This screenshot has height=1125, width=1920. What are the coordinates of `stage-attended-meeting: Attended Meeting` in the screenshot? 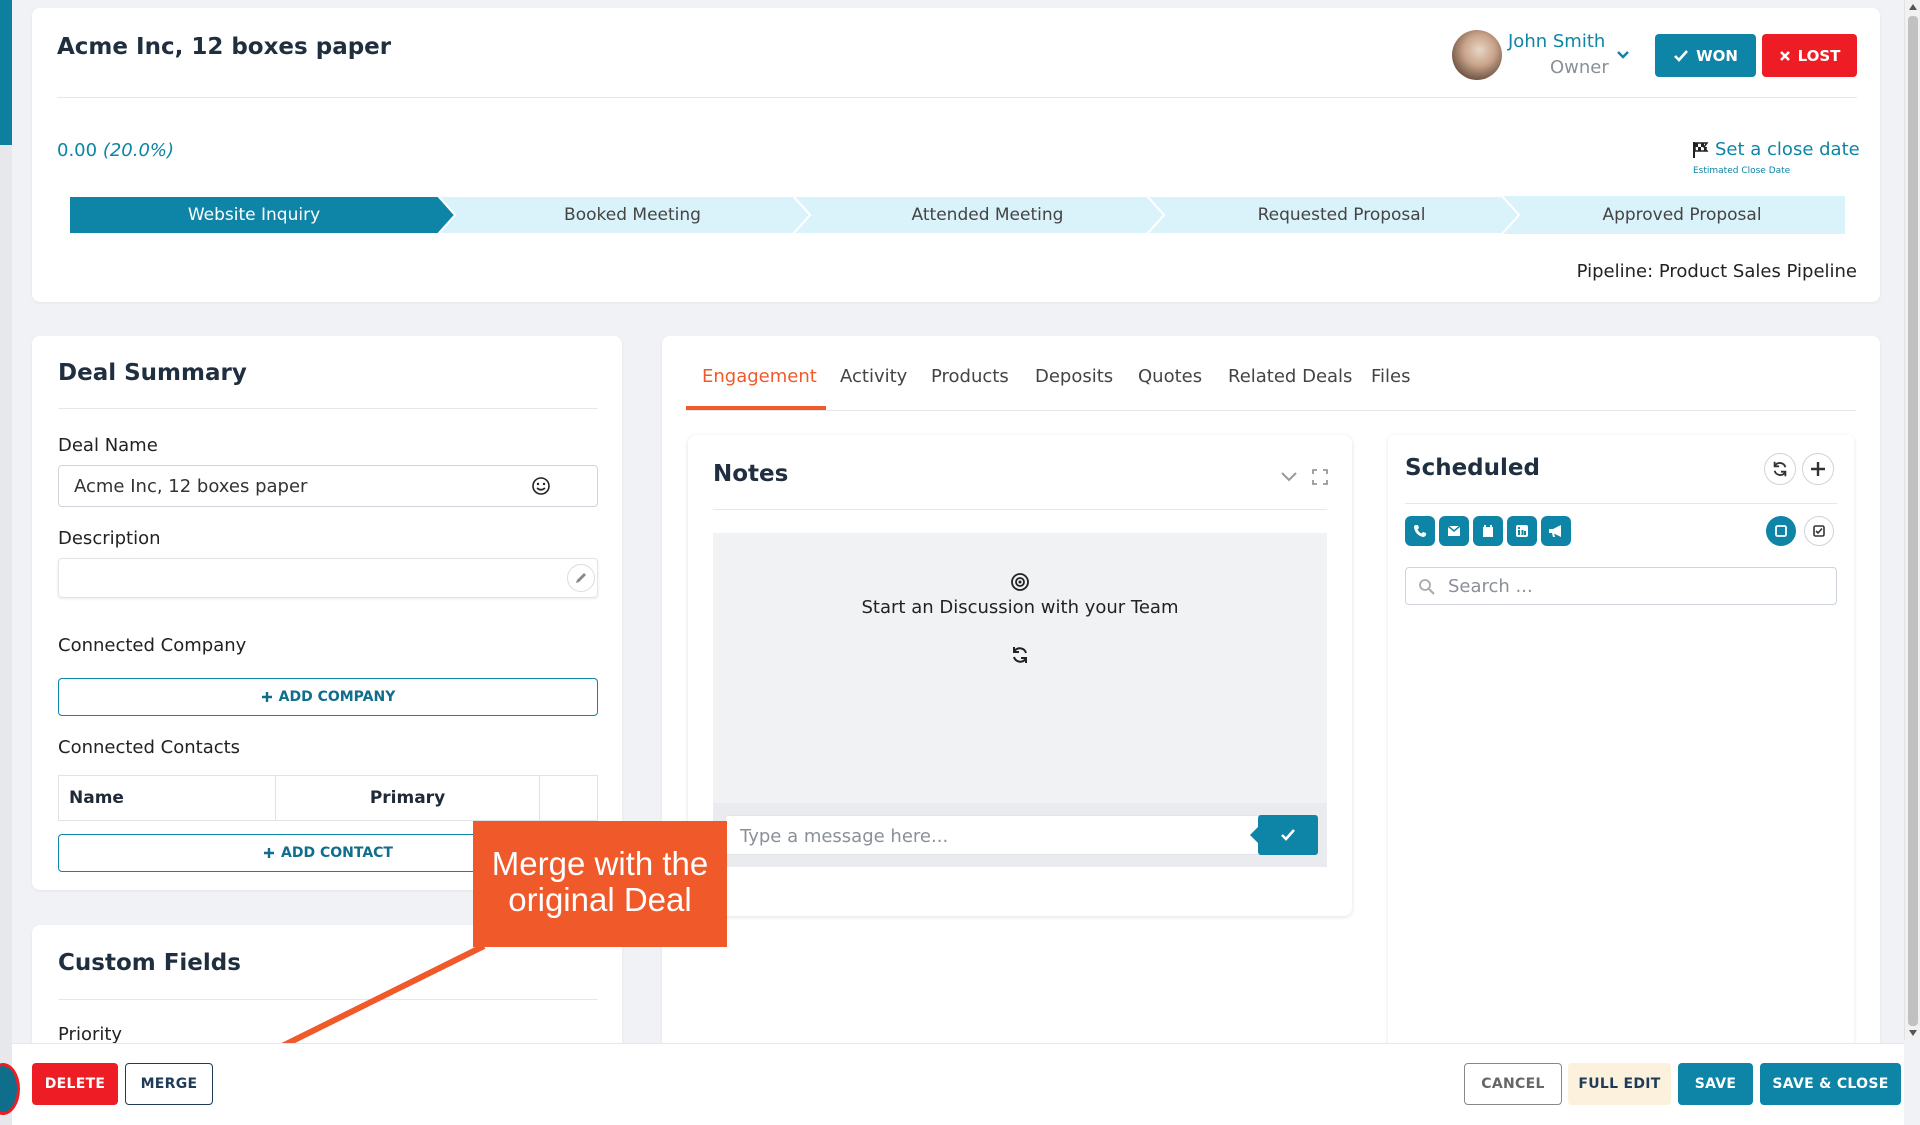 It's located at (987, 215).